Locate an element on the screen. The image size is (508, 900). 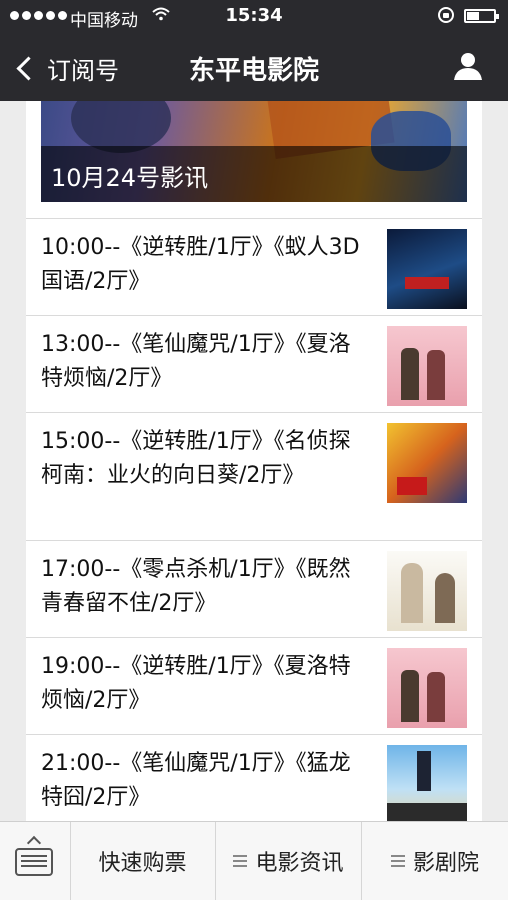
page-title: 东平电影院 is located at coordinates (253, 71).